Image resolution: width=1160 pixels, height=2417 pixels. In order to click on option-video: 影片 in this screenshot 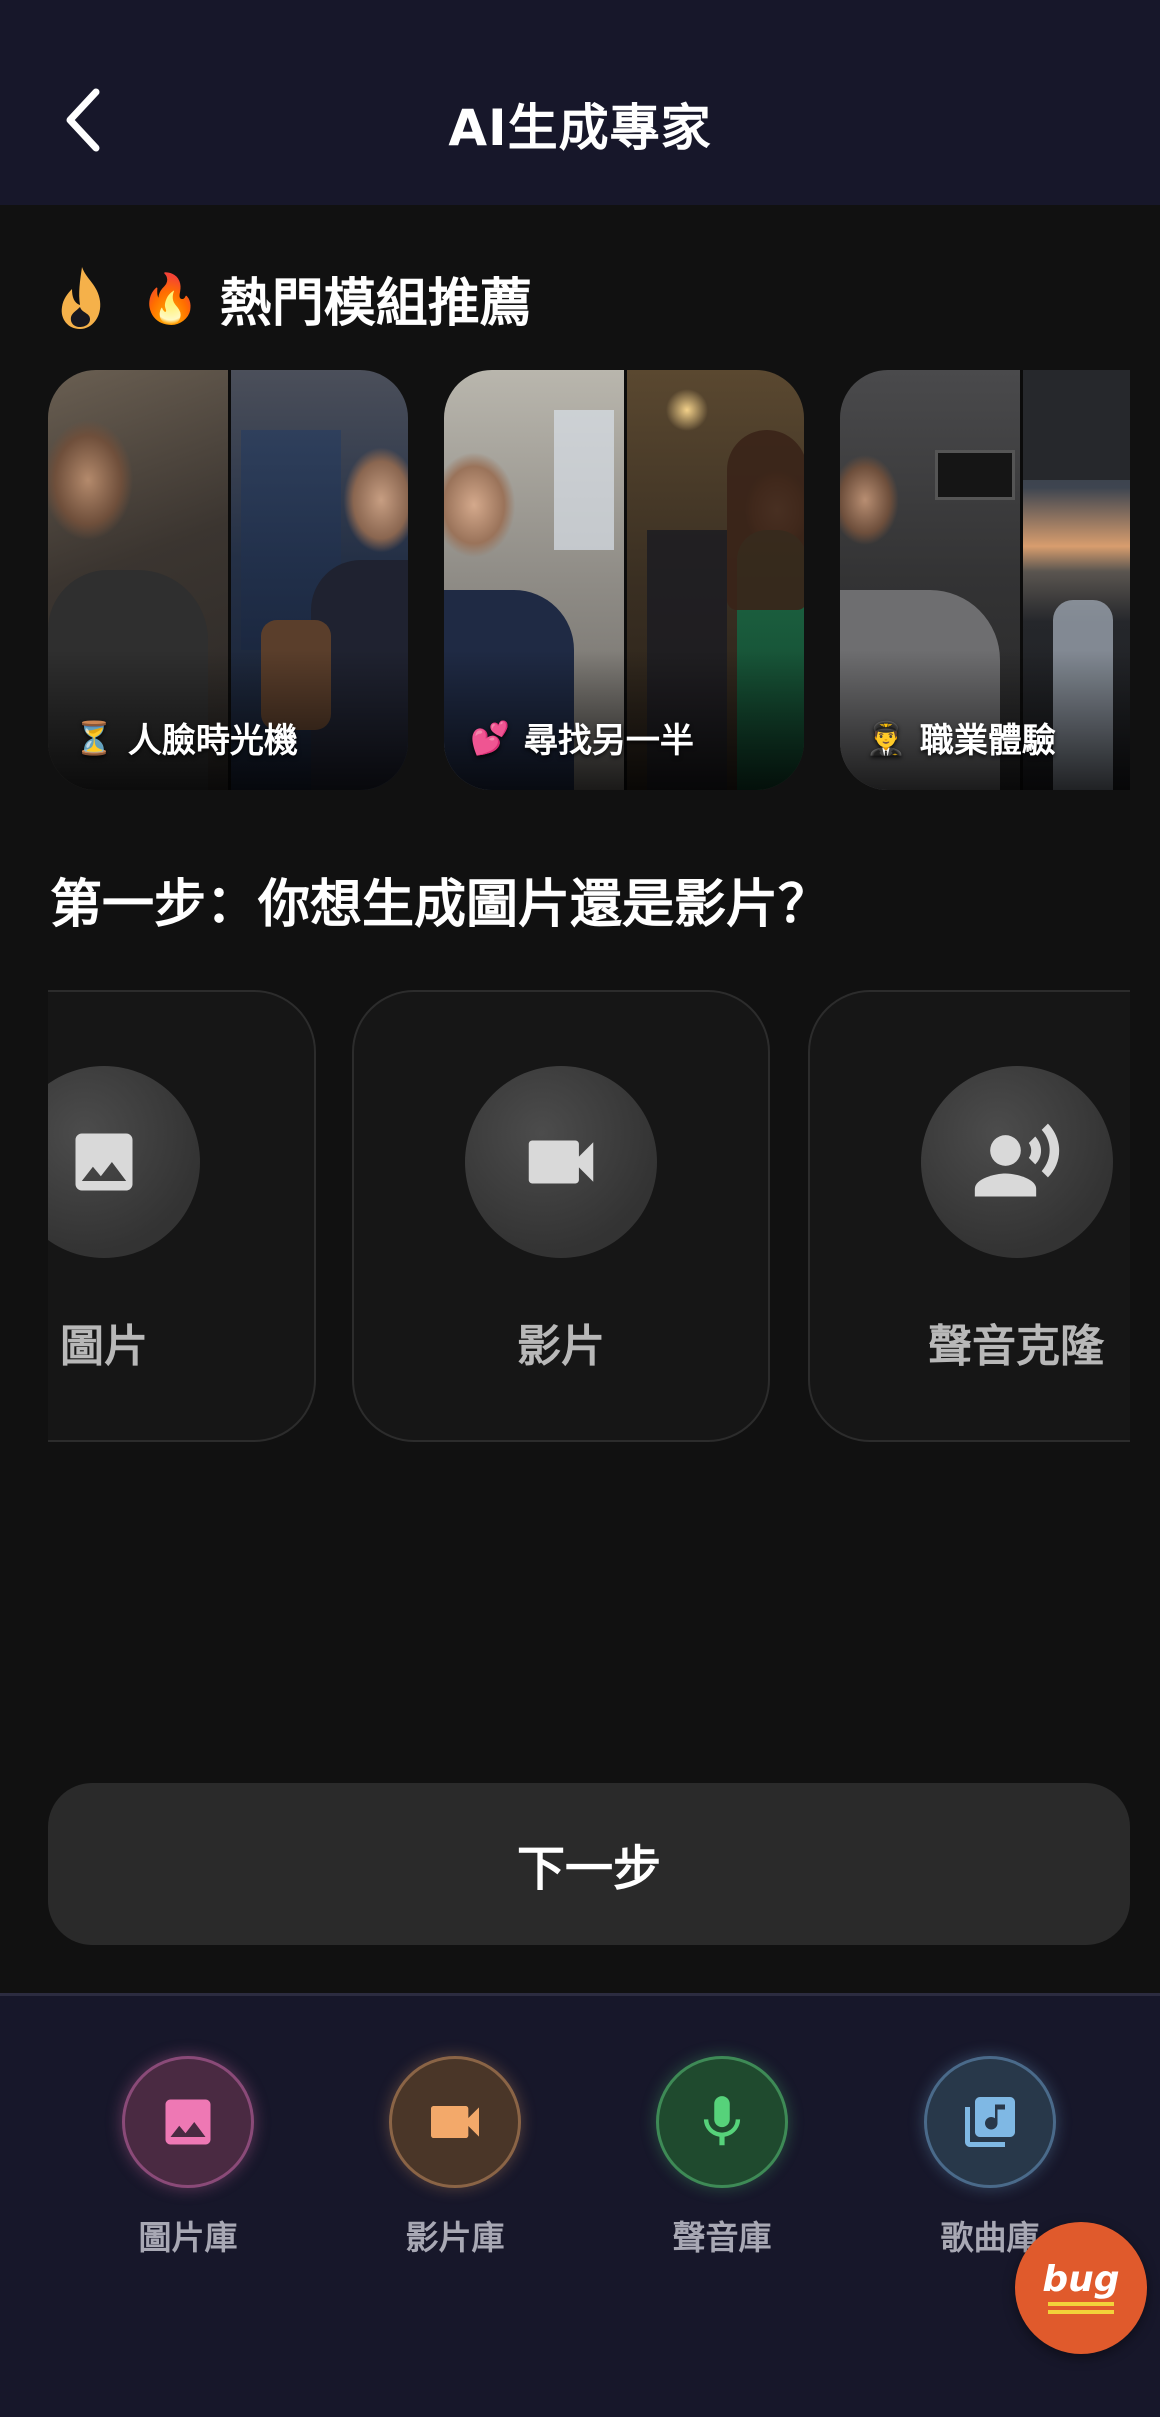, I will do `click(561, 1216)`.